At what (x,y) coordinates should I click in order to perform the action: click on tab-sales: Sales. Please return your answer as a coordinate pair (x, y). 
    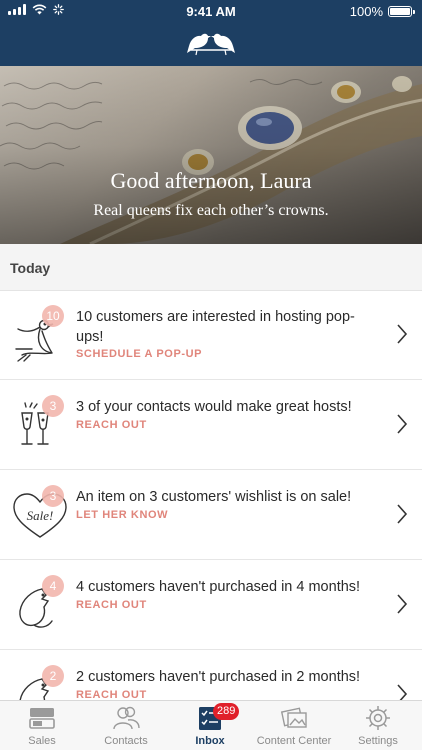
    Looking at the image, I should click on (42, 725).